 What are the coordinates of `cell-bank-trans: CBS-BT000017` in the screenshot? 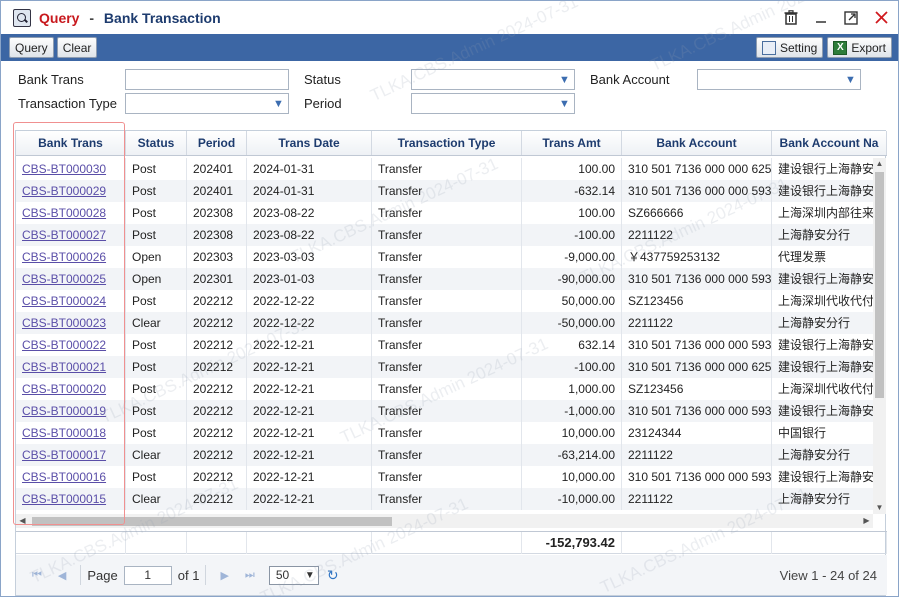 It's located at (71, 455).